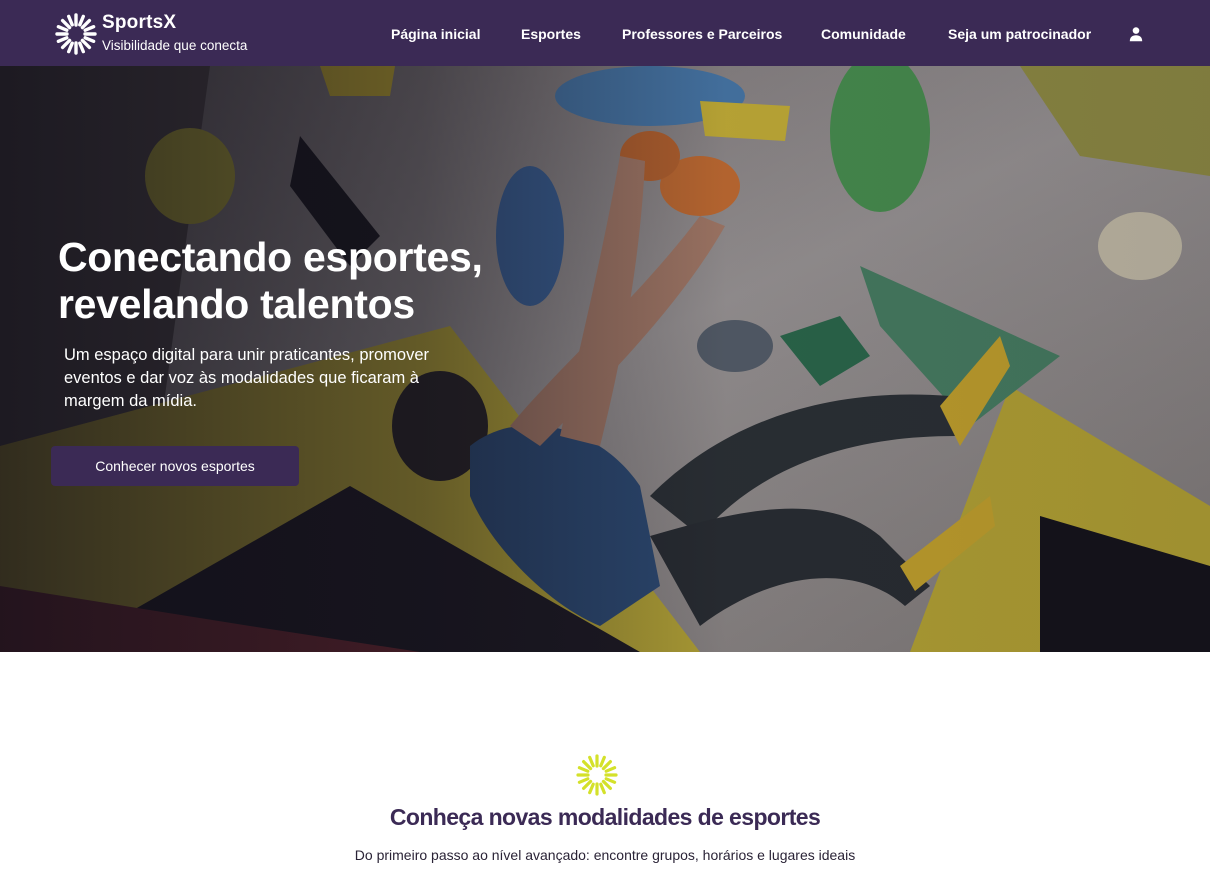 The width and height of the screenshot is (1210, 873). I want to click on sunburst-icon, so click(597, 775).